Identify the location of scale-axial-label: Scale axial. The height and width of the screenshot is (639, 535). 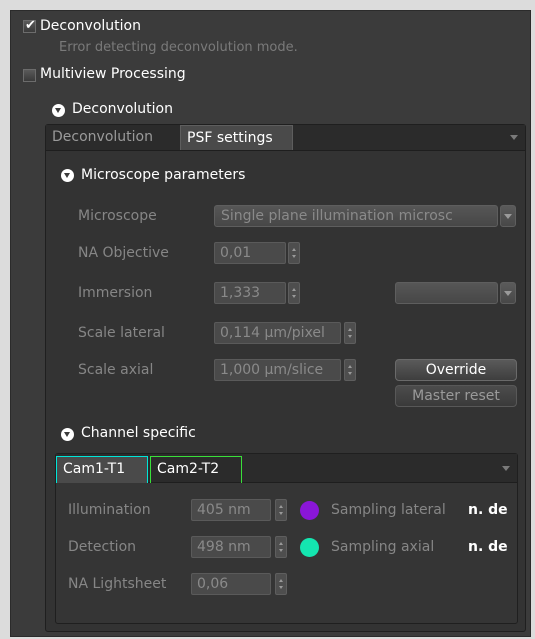
(116, 370).